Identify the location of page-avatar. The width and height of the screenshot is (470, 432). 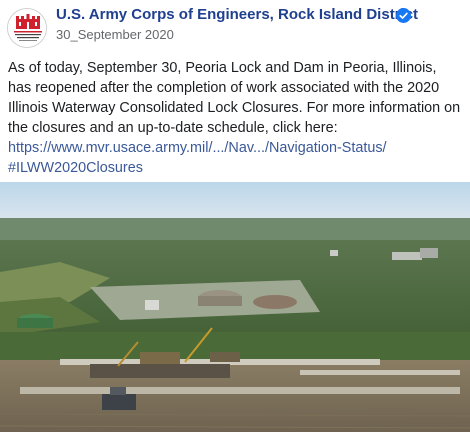
(27, 28).